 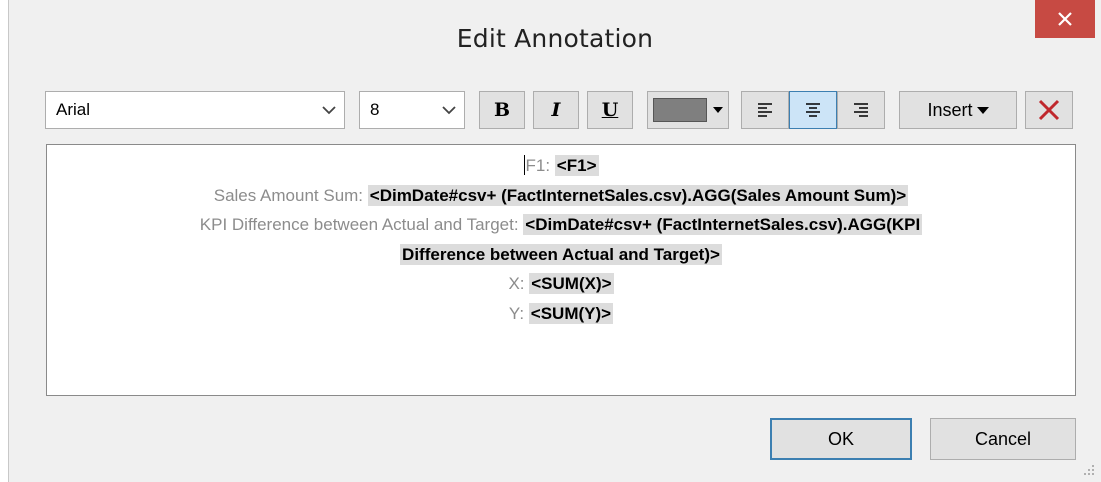 What do you see at coordinates (571, 313) in the screenshot?
I see `field-token: <SUM(Y)>` at bounding box center [571, 313].